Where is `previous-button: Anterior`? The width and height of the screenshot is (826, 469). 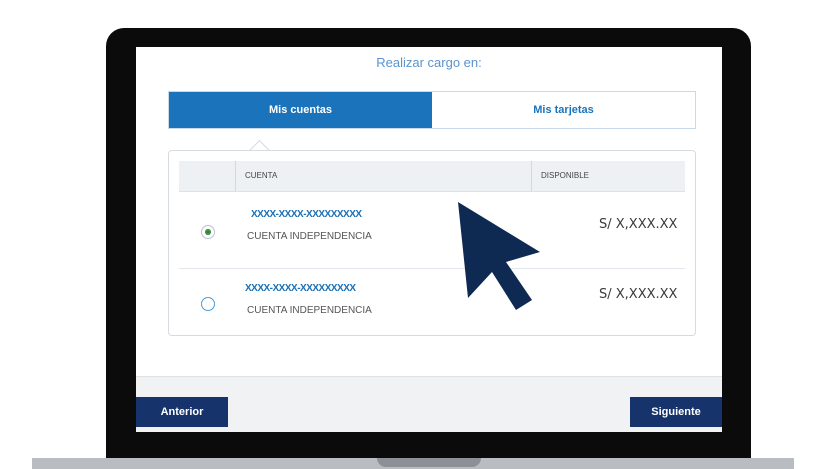 previous-button: Anterior is located at coordinates (182, 412).